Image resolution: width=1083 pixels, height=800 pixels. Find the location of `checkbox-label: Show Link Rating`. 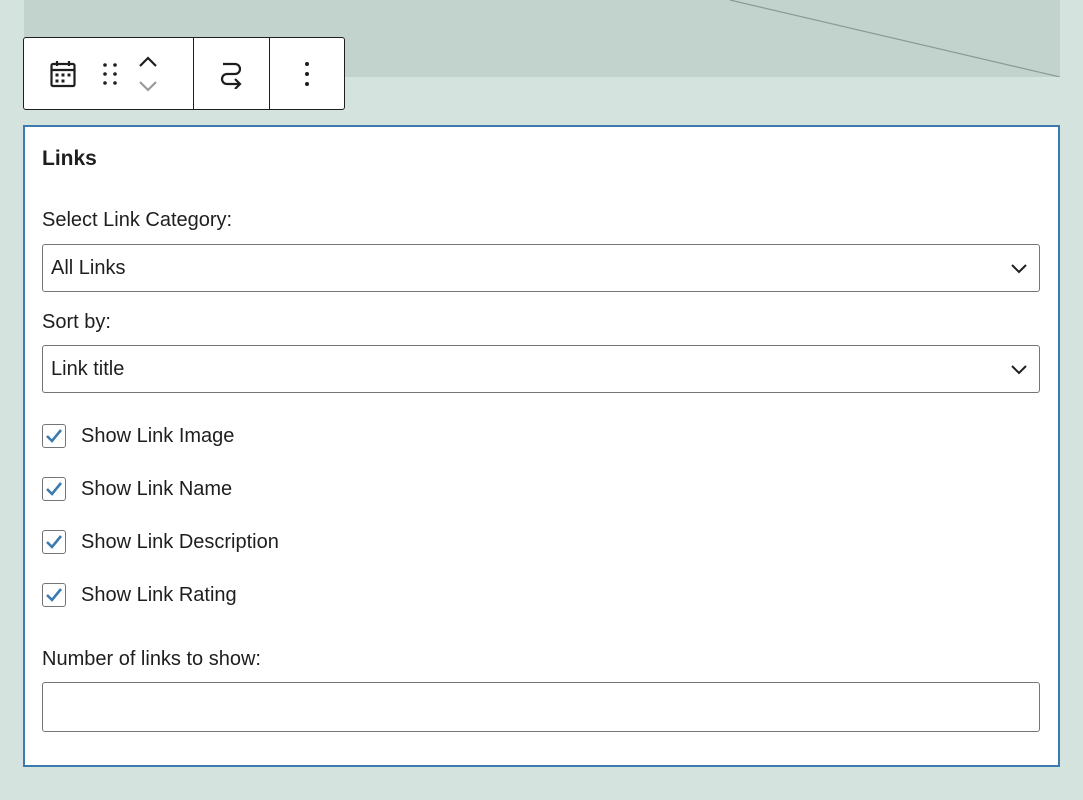

checkbox-label: Show Link Rating is located at coordinates (159, 594).